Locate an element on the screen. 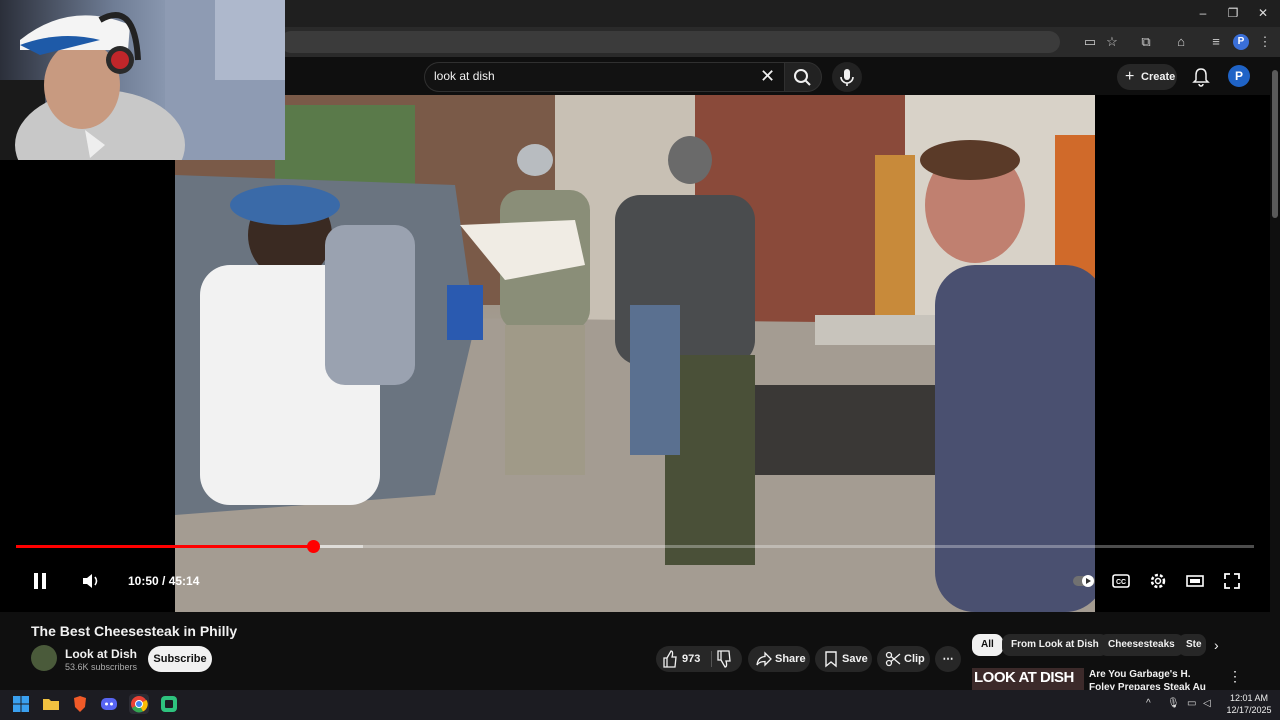  account-avatar: P is located at coordinates (1239, 76).